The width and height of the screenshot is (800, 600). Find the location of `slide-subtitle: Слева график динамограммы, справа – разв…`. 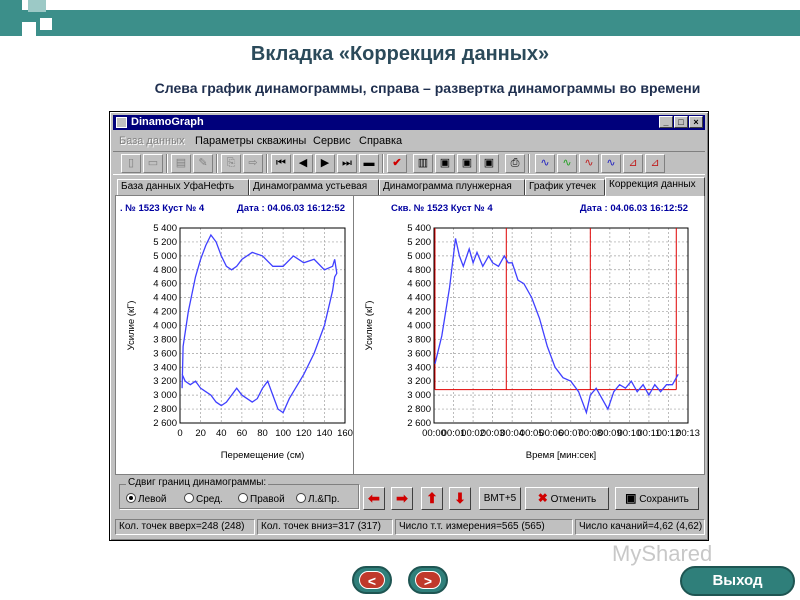

slide-subtitle: Слева график динамограммы, справа – разв… is located at coordinates (427, 88).